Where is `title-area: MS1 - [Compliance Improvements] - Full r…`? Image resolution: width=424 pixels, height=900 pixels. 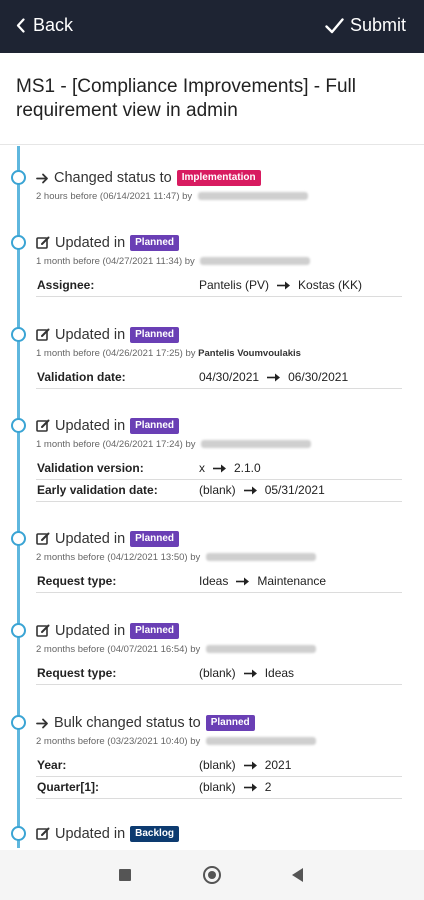
title-area: MS1 - [Compliance Improvements] - Full r… is located at coordinates (212, 99).